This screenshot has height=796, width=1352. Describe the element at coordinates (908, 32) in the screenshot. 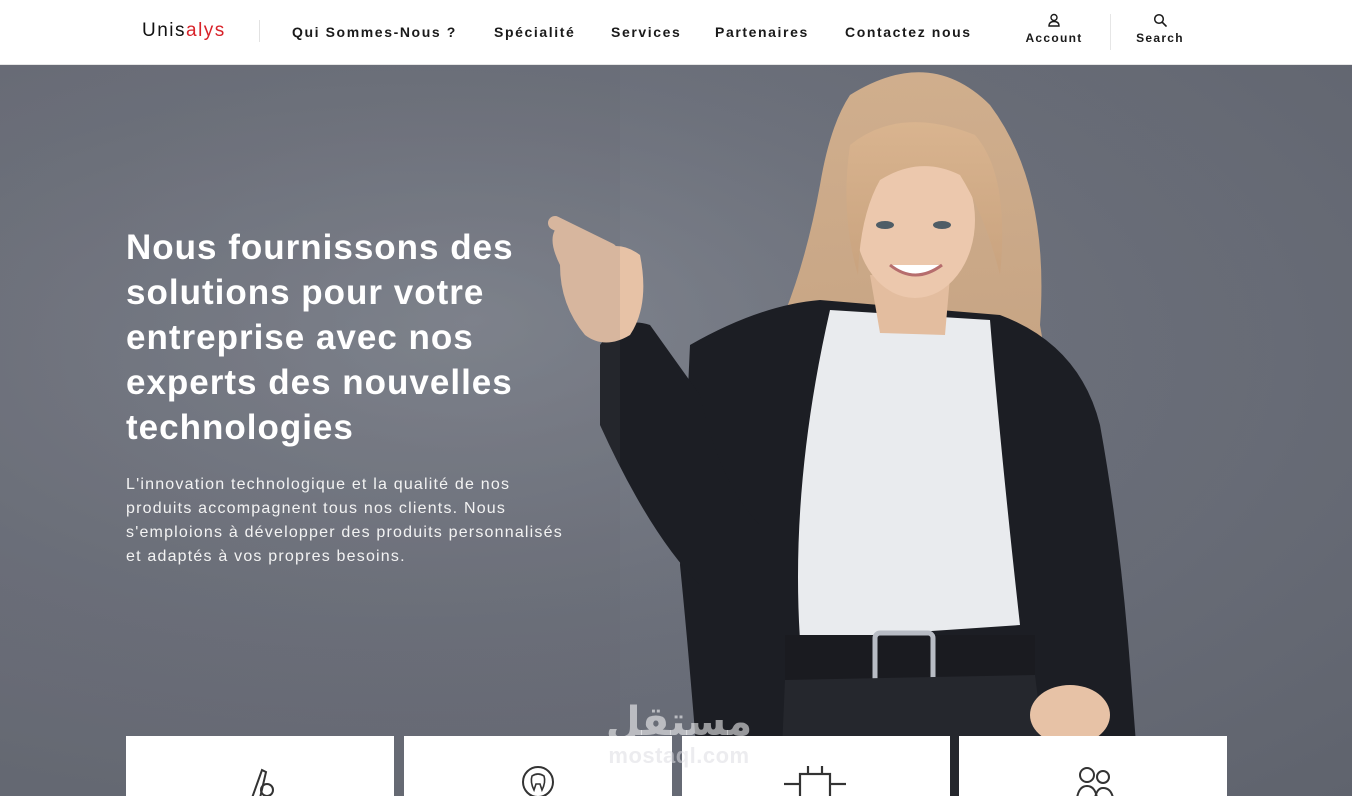

I see `nav-item-contact: Contactez nous` at that location.